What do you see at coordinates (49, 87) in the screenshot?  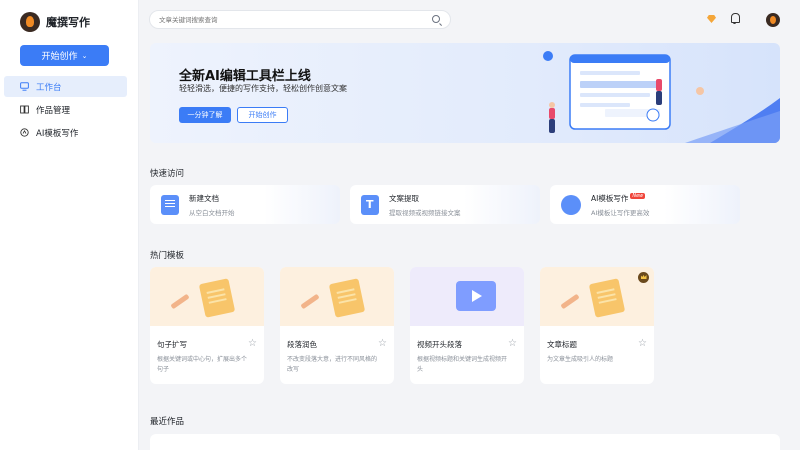 I see `sidebar-item-label: 工作台` at bounding box center [49, 87].